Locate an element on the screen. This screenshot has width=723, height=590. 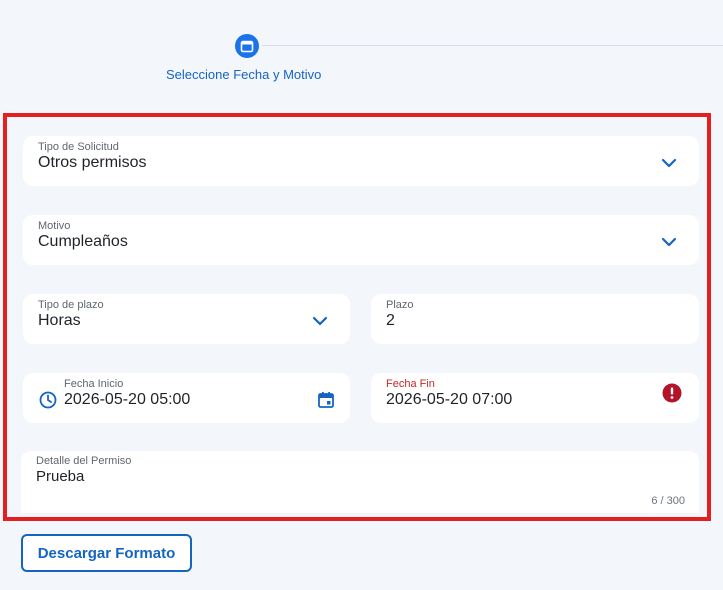
char-counter: 6 / 300 is located at coordinates (668, 501).